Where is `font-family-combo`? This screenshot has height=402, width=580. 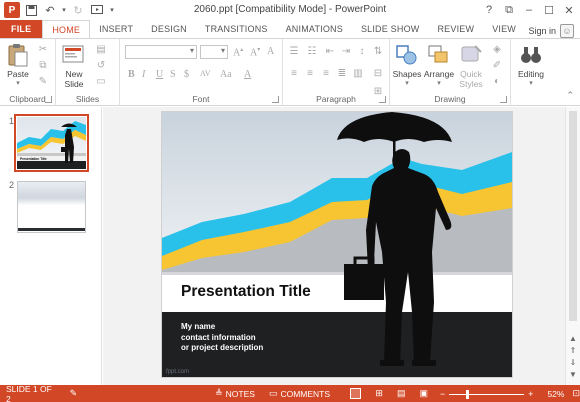
font-family-combo is located at coordinates (161, 52).